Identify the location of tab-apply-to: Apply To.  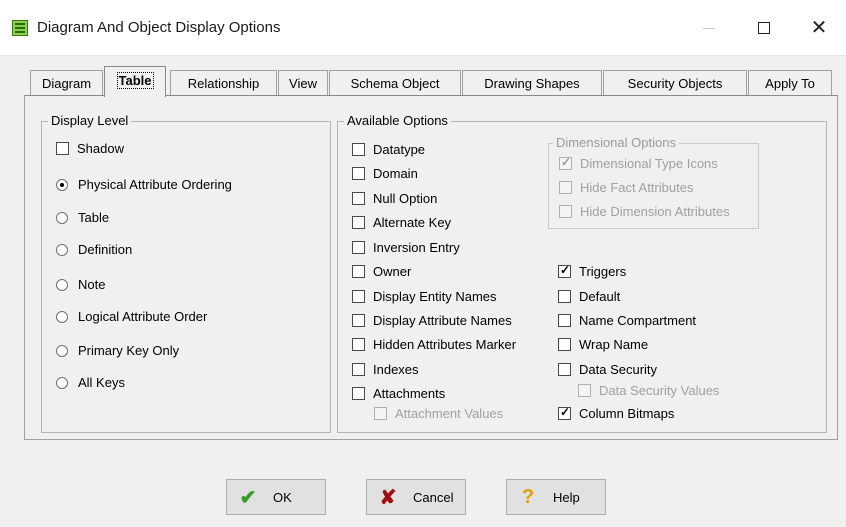
(790, 83).